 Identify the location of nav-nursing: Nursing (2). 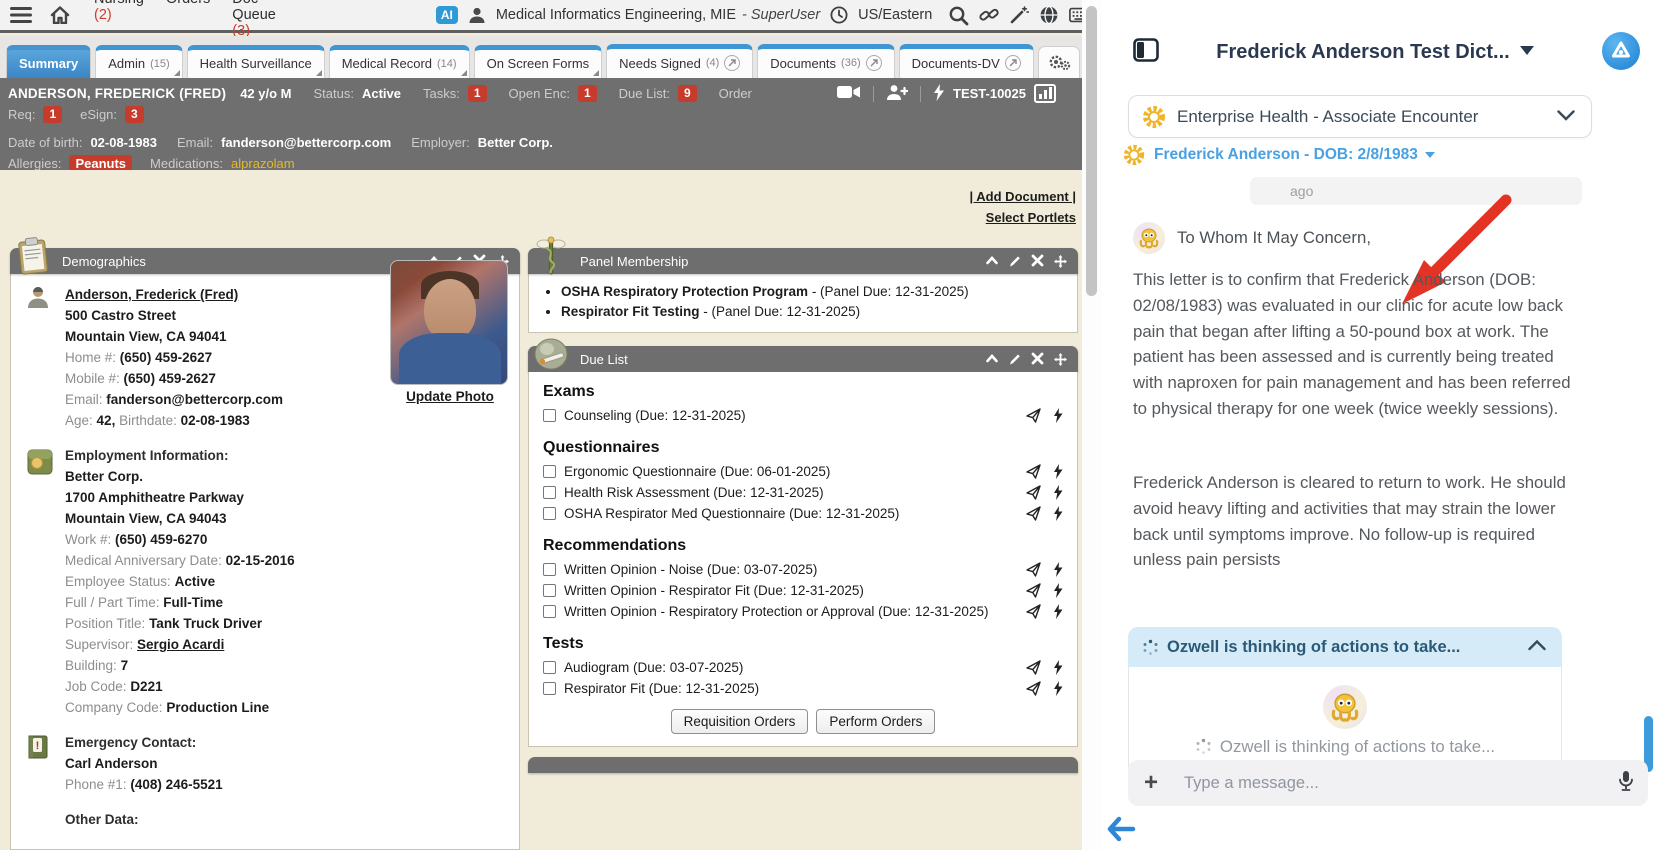
(119, 19).